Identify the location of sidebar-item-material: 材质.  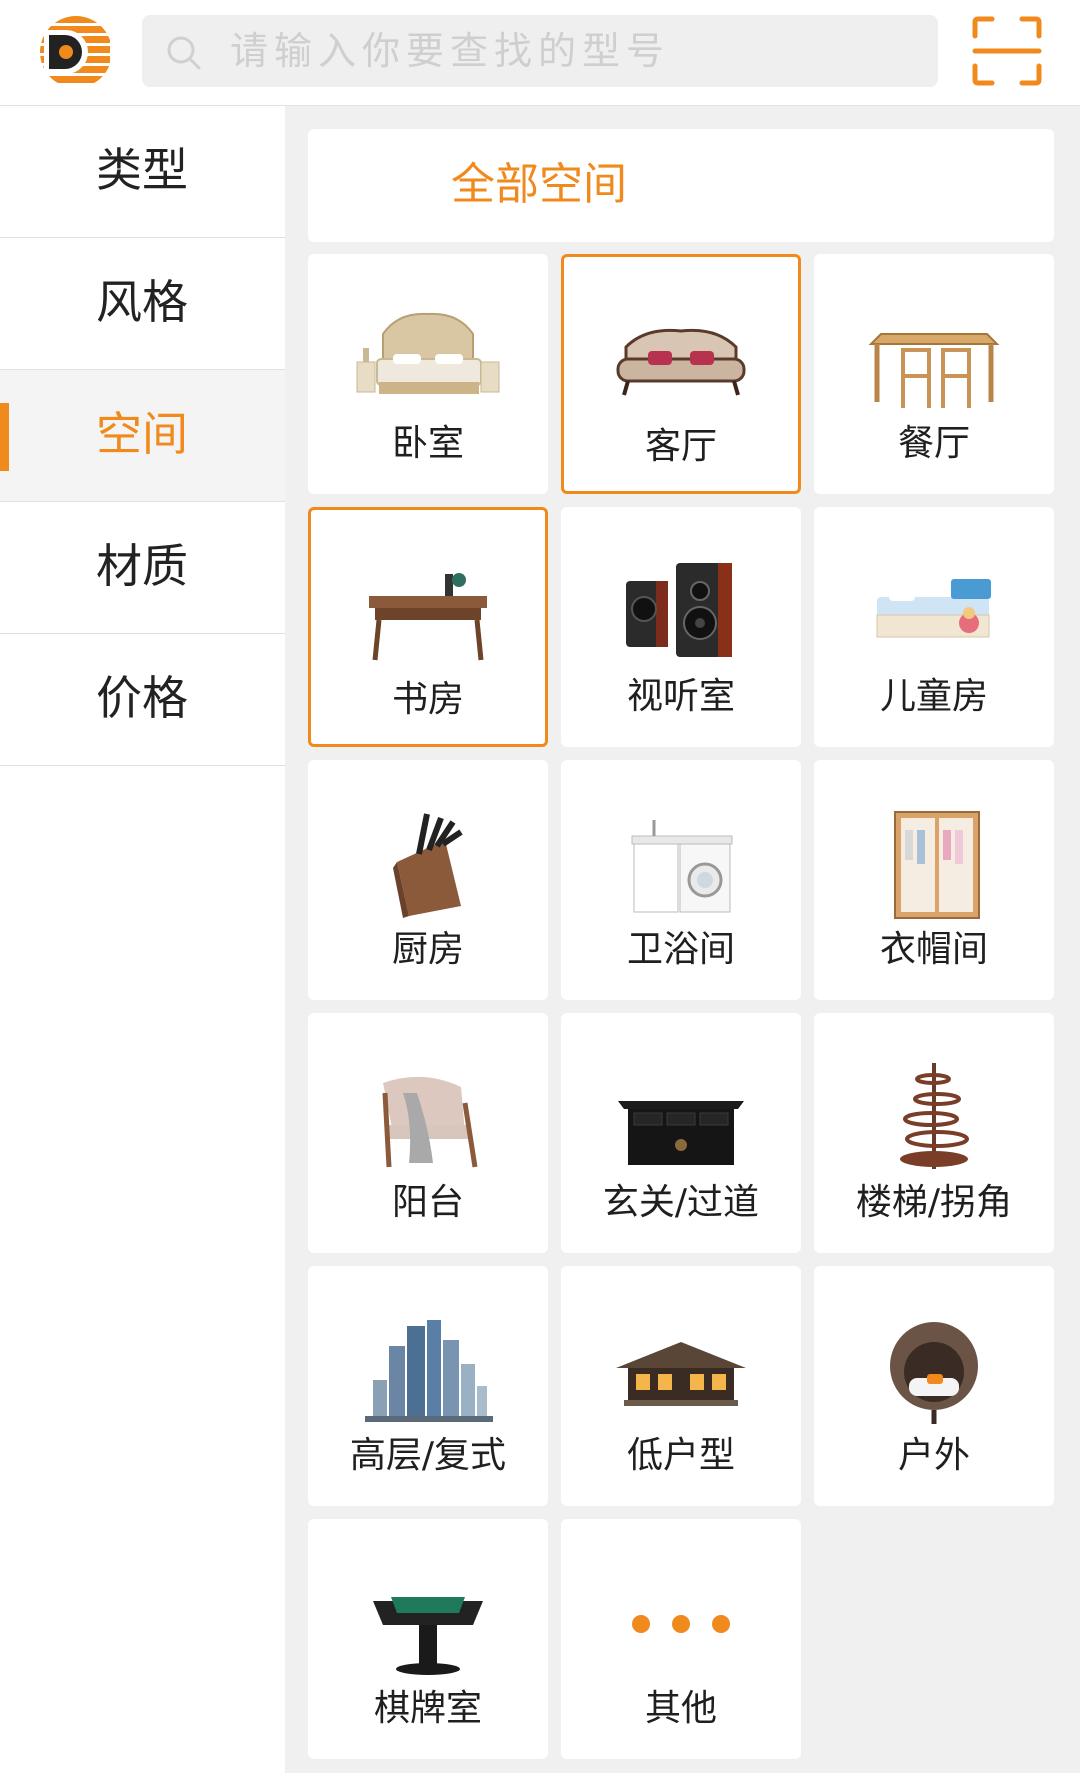
(142, 568).